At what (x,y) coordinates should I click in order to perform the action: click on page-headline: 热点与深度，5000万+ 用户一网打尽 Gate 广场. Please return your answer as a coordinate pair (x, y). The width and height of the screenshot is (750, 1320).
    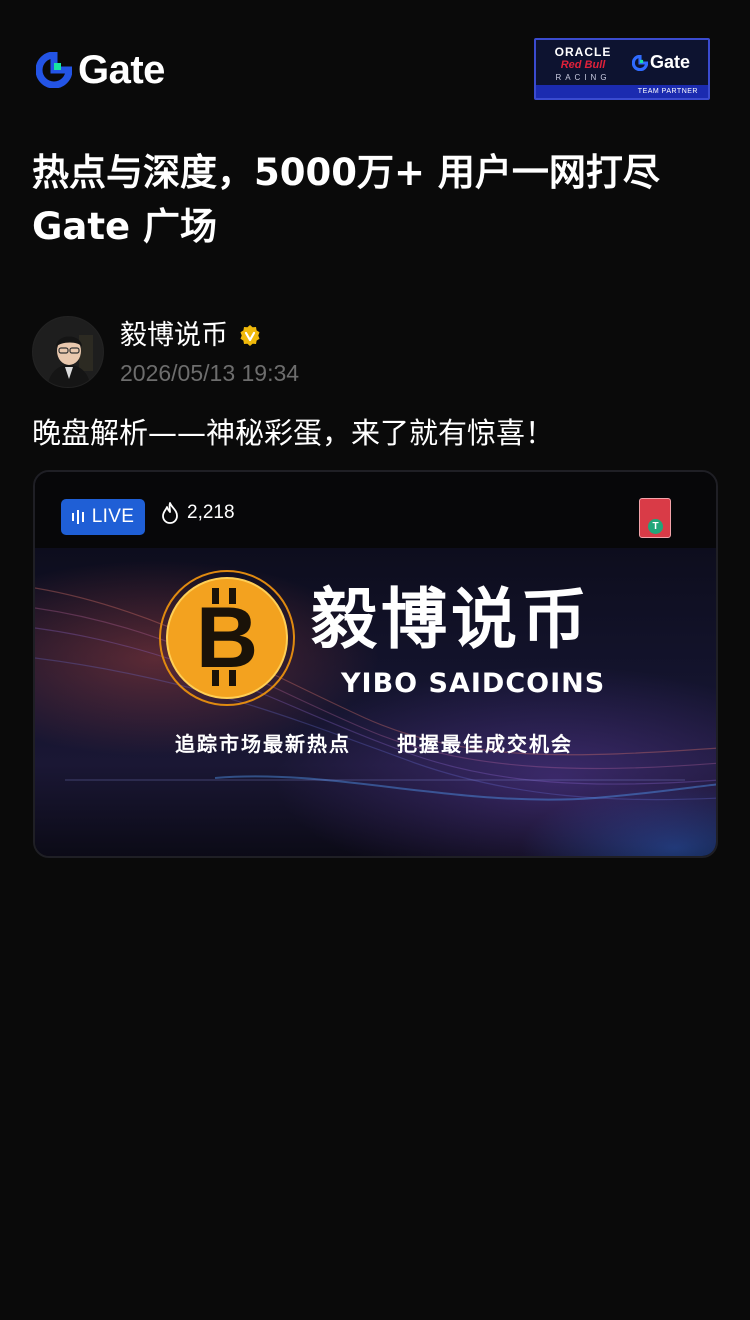
    Looking at the image, I should click on (377, 200).